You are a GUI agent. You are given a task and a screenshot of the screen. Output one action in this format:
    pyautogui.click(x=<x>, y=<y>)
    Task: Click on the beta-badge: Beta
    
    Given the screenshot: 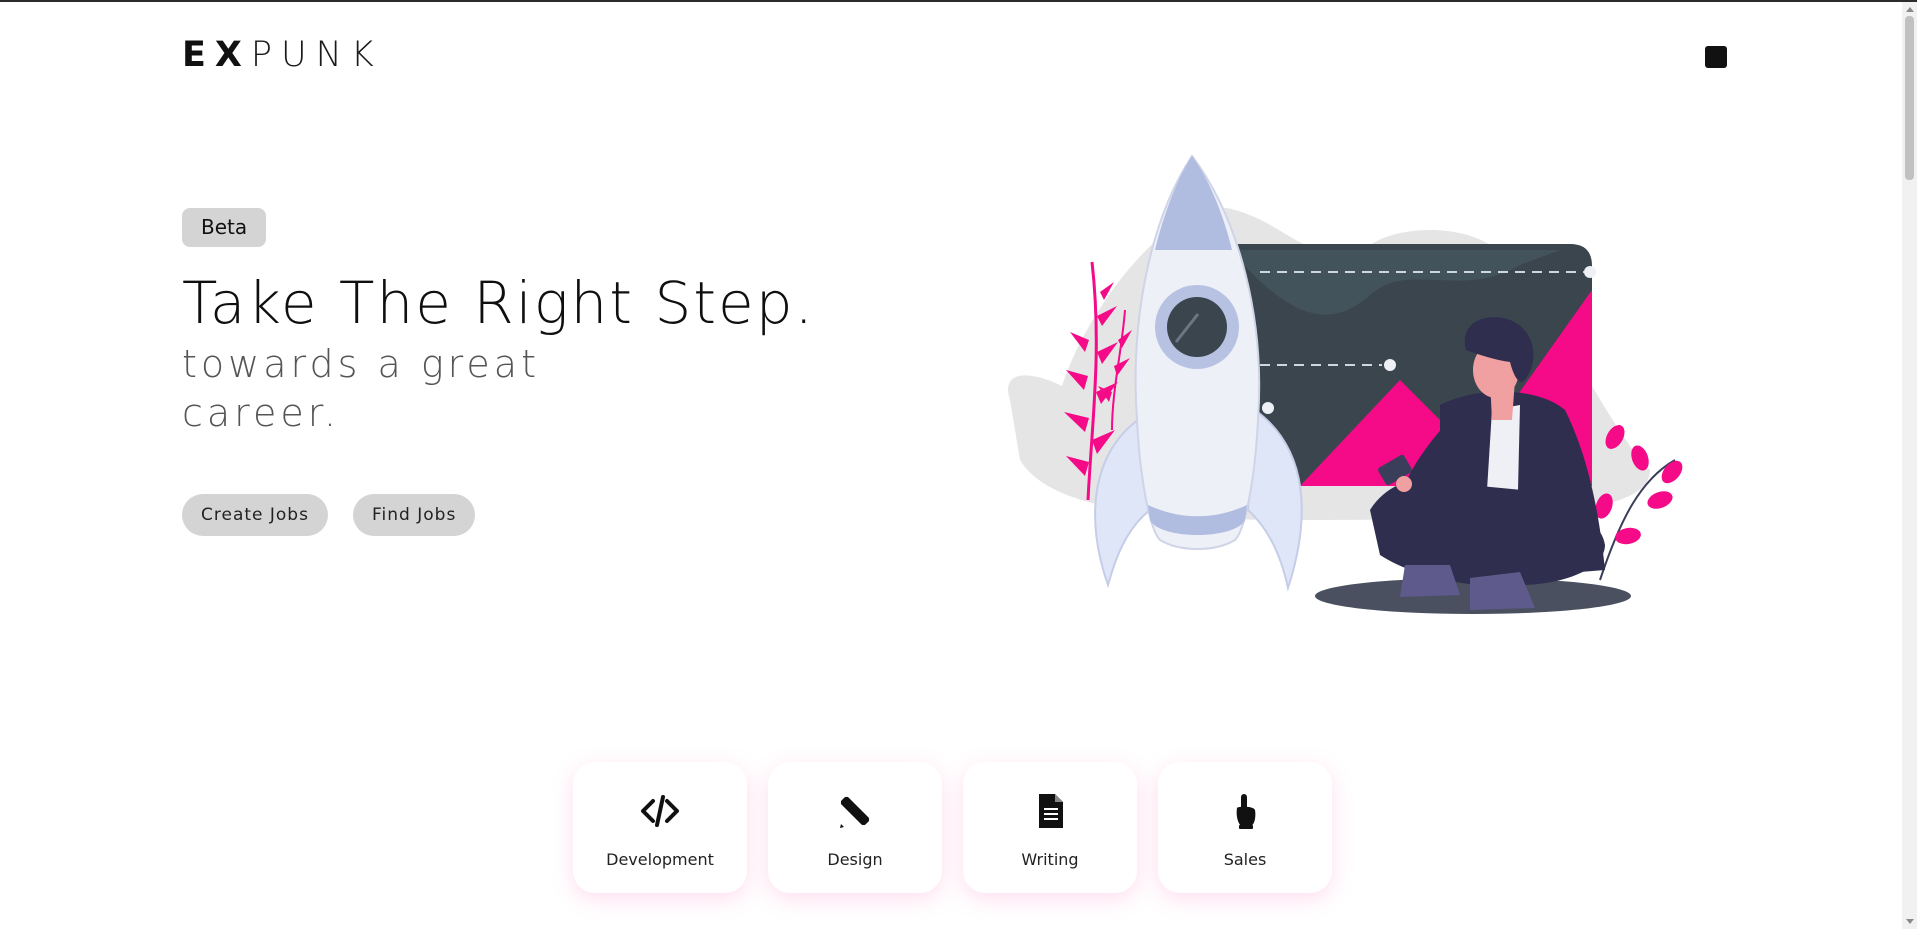 What is the action you would take?
    pyautogui.click(x=224, y=227)
    